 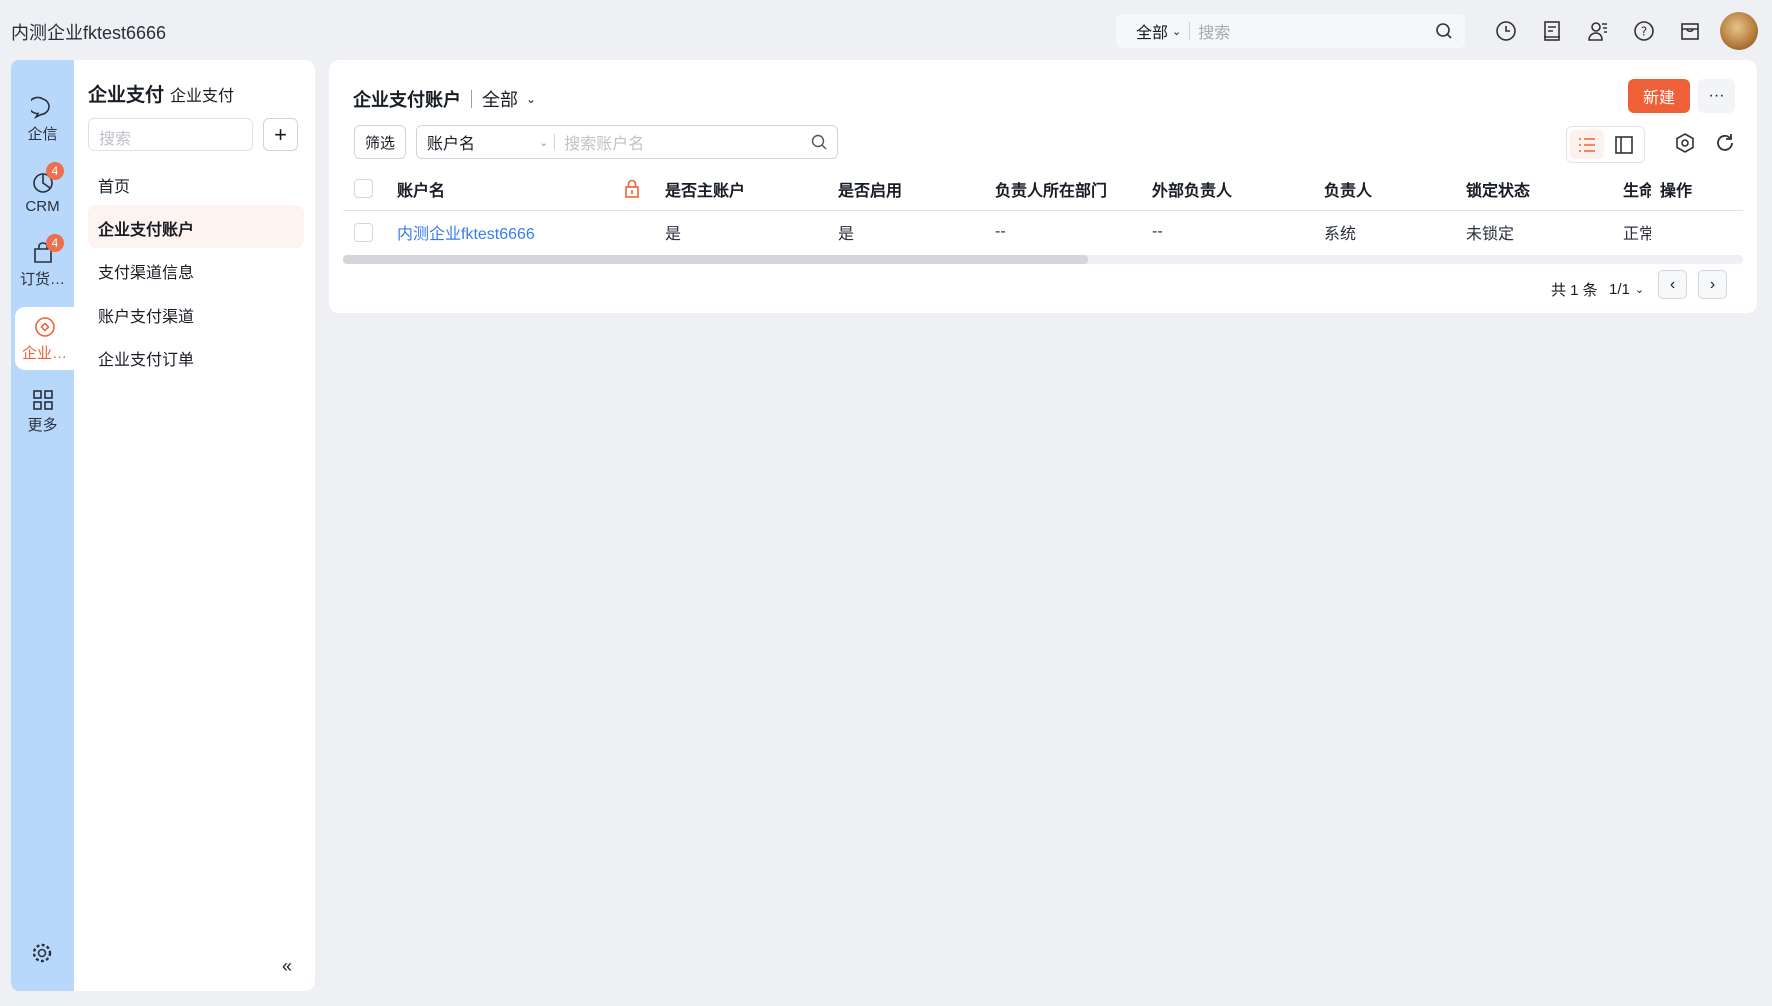 I want to click on rail-item-chat: 企信, so click(x=42, y=120).